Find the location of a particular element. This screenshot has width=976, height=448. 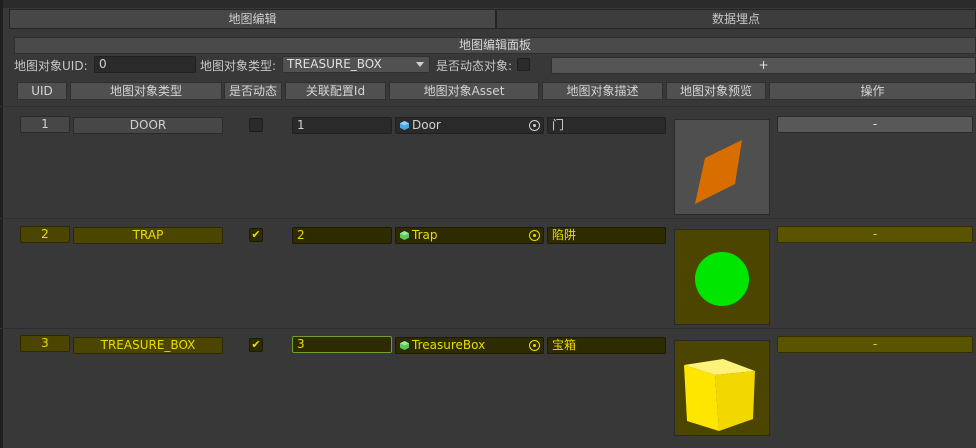

row-description-input: 陷阱 is located at coordinates (606, 235).